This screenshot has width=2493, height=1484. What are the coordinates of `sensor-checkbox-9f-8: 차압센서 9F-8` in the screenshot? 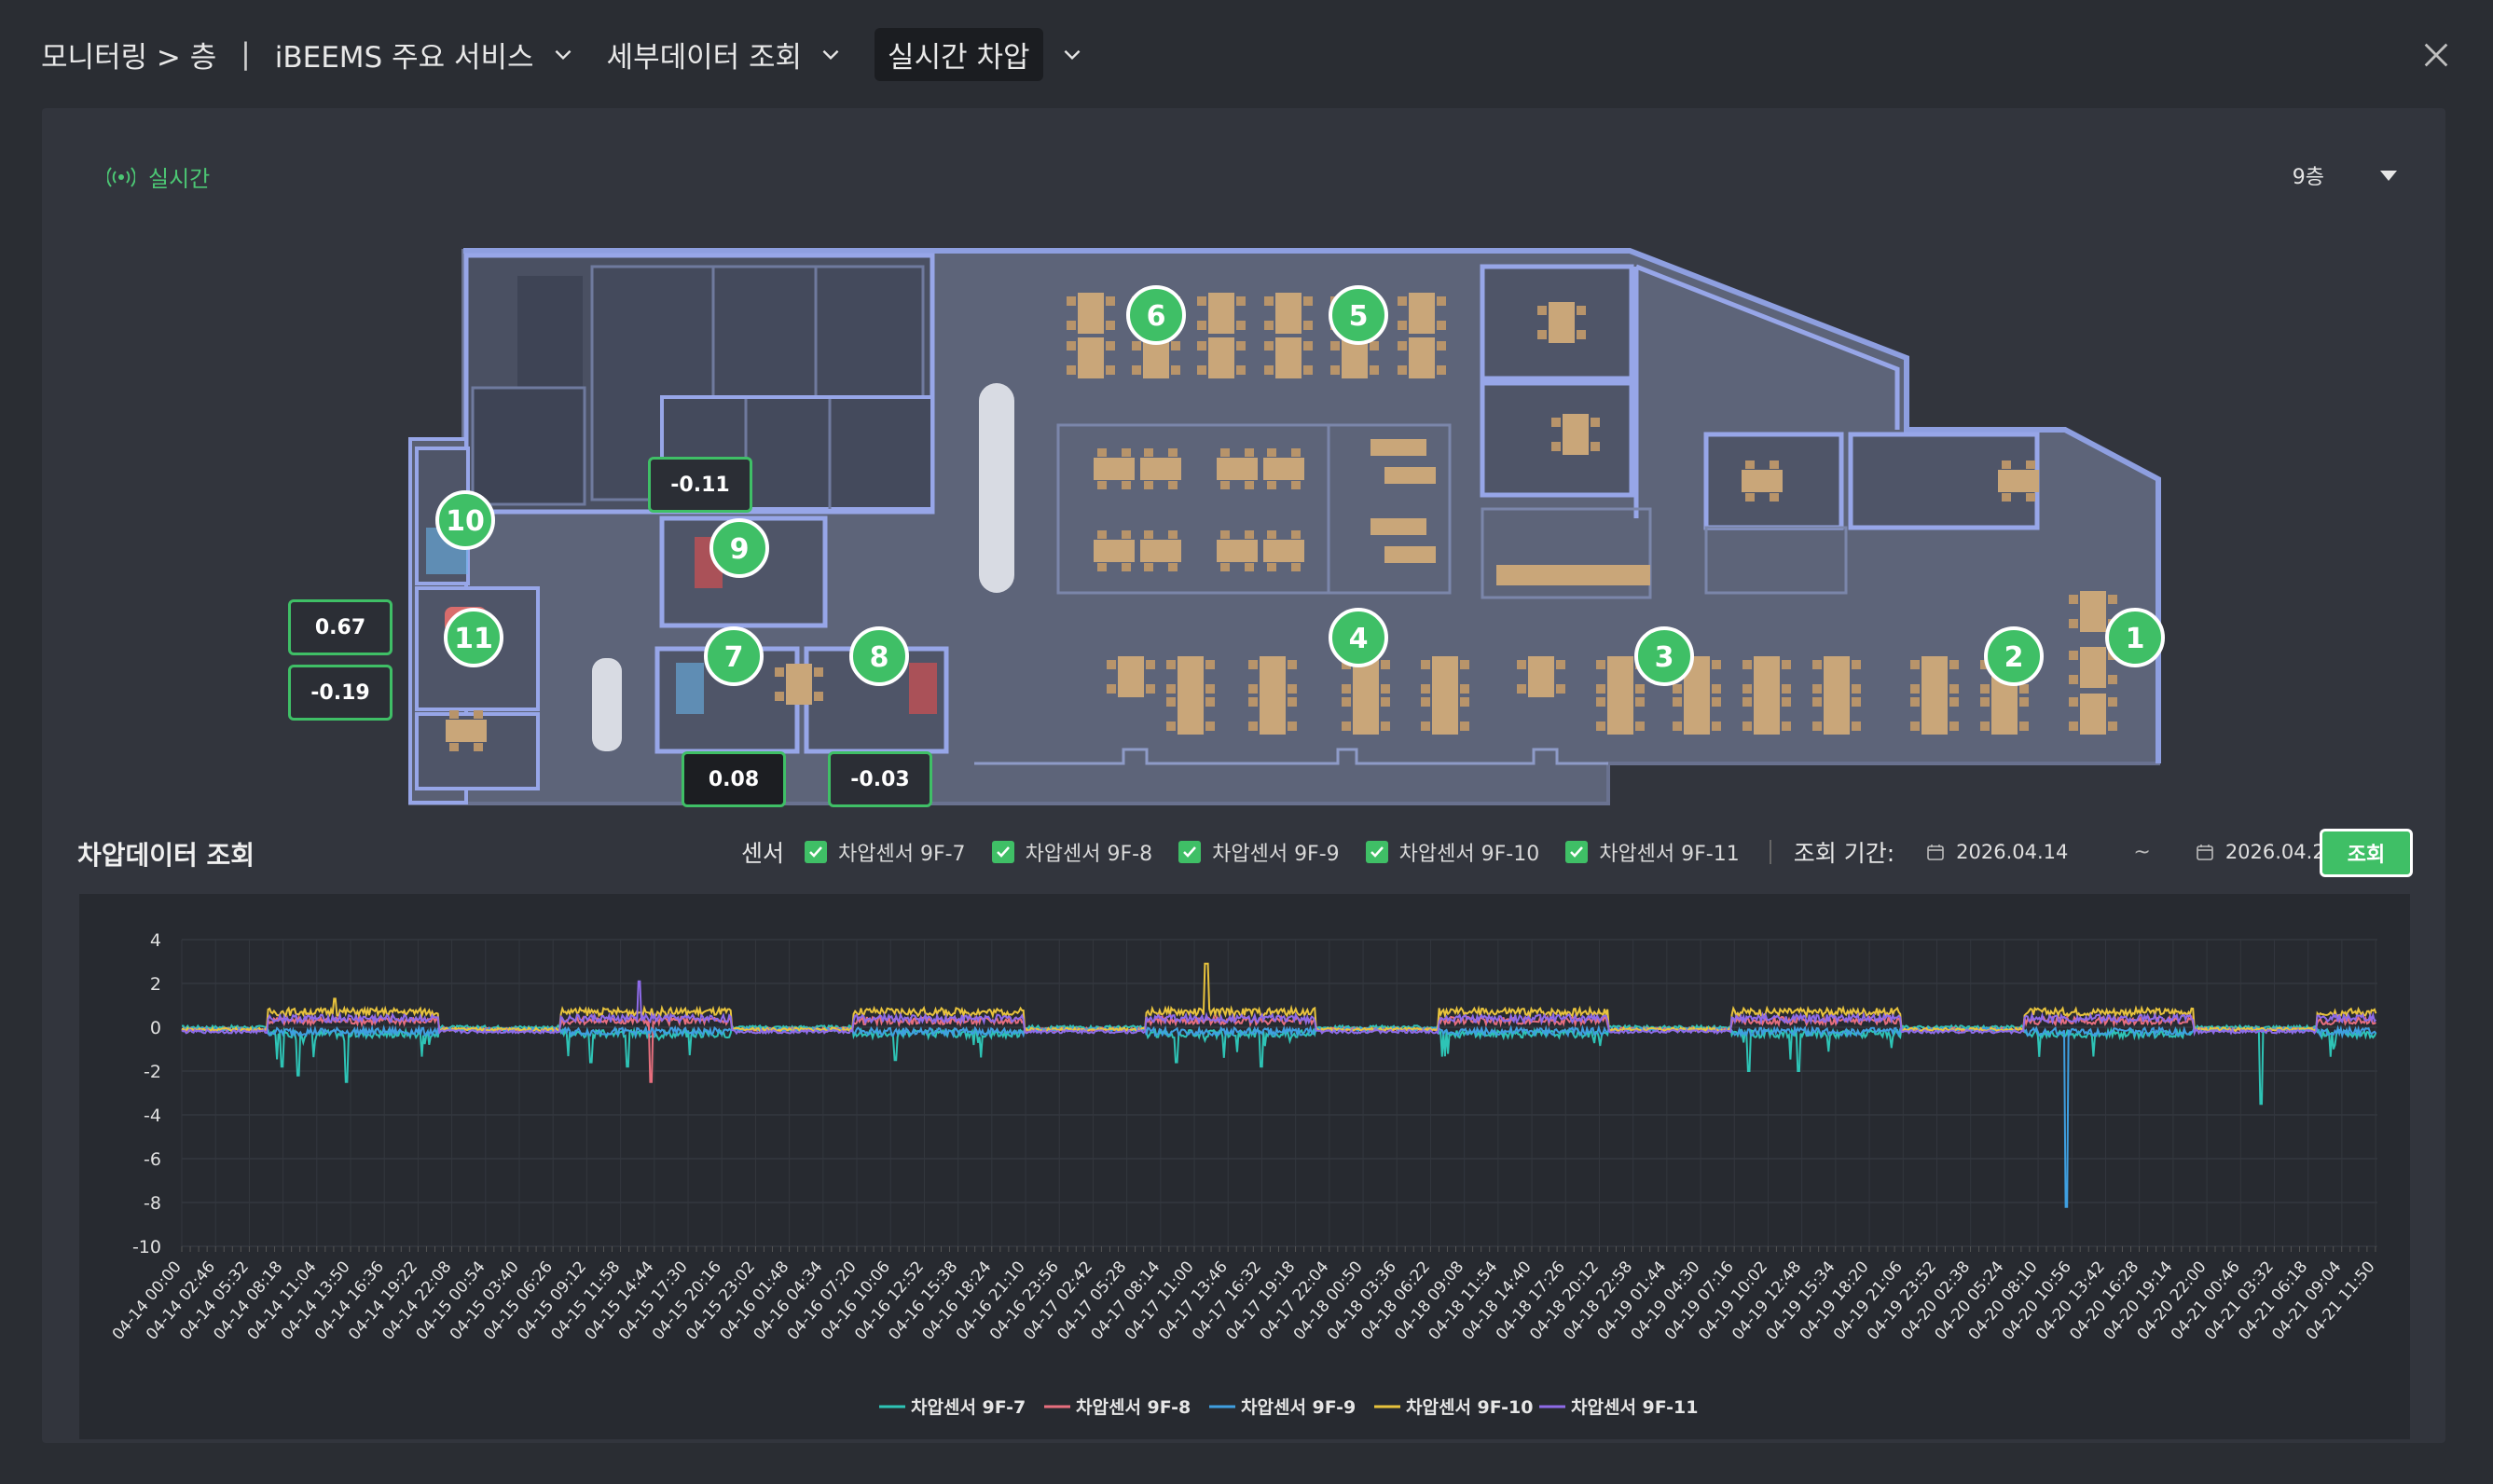 It's located at (1072, 852).